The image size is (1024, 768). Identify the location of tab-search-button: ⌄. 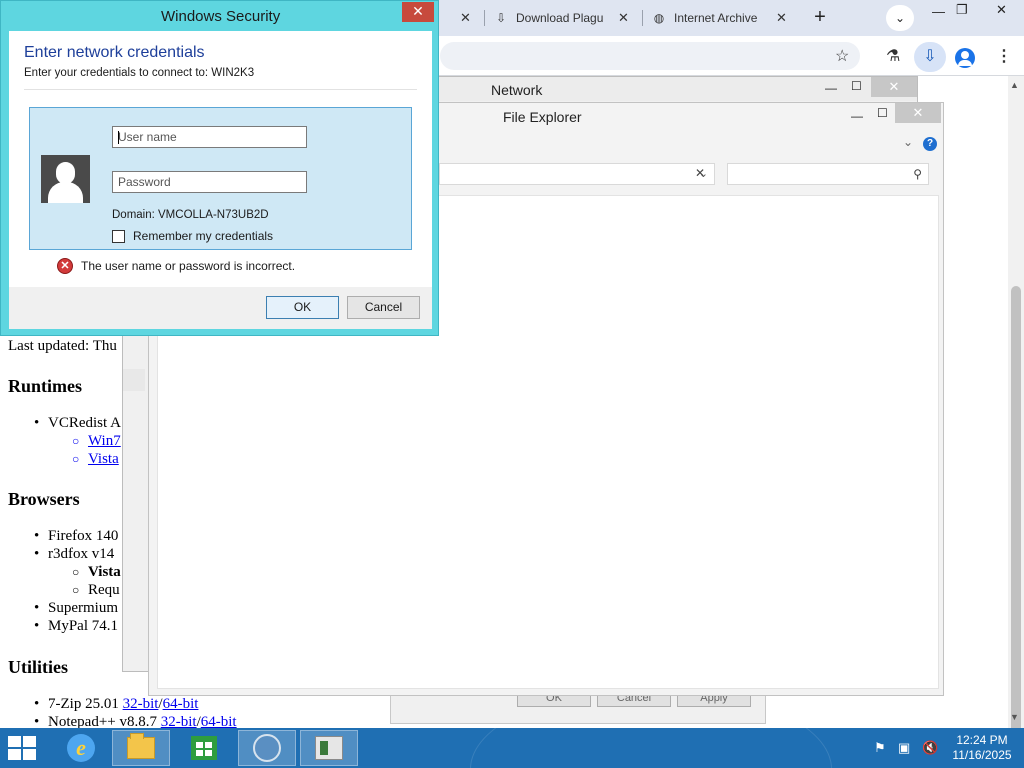
(900, 18).